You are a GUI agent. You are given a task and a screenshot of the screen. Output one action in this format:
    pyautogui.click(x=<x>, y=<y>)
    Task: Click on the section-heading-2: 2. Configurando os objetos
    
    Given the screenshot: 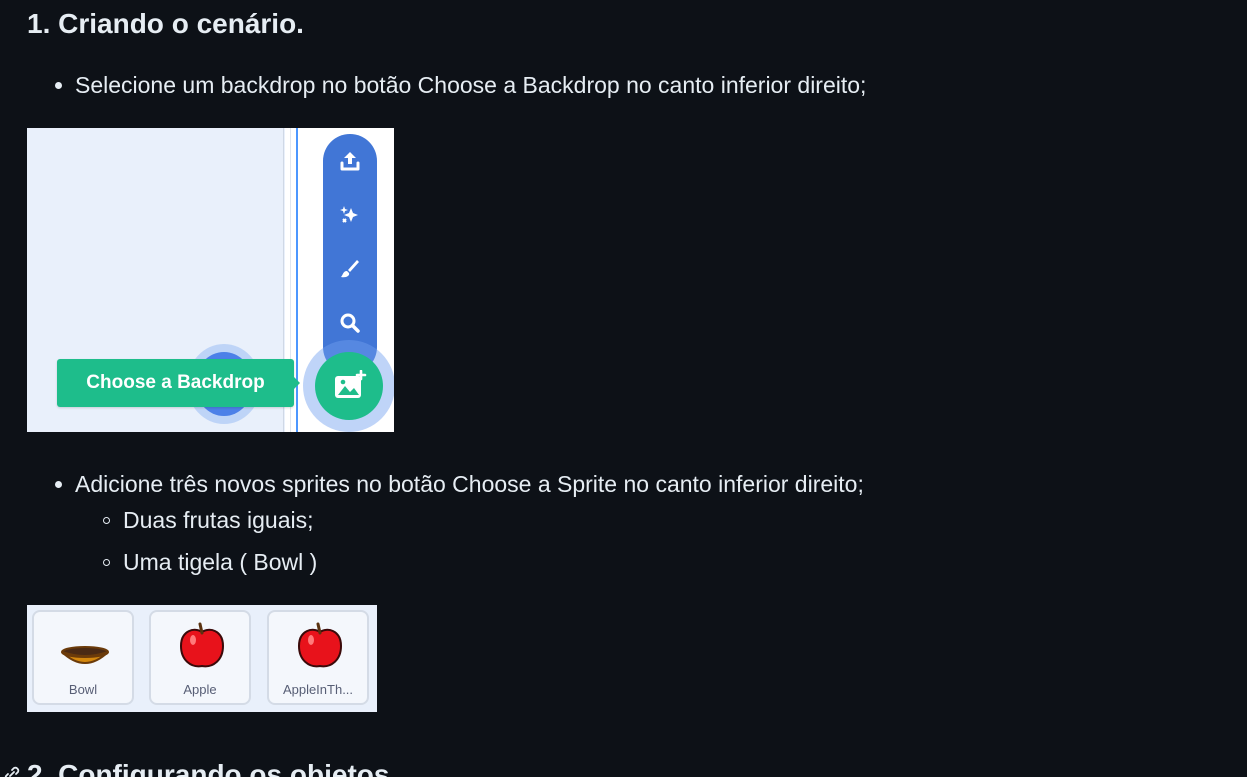 What is the action you would take?
    pyautogui.click(x=208, y=768)
    